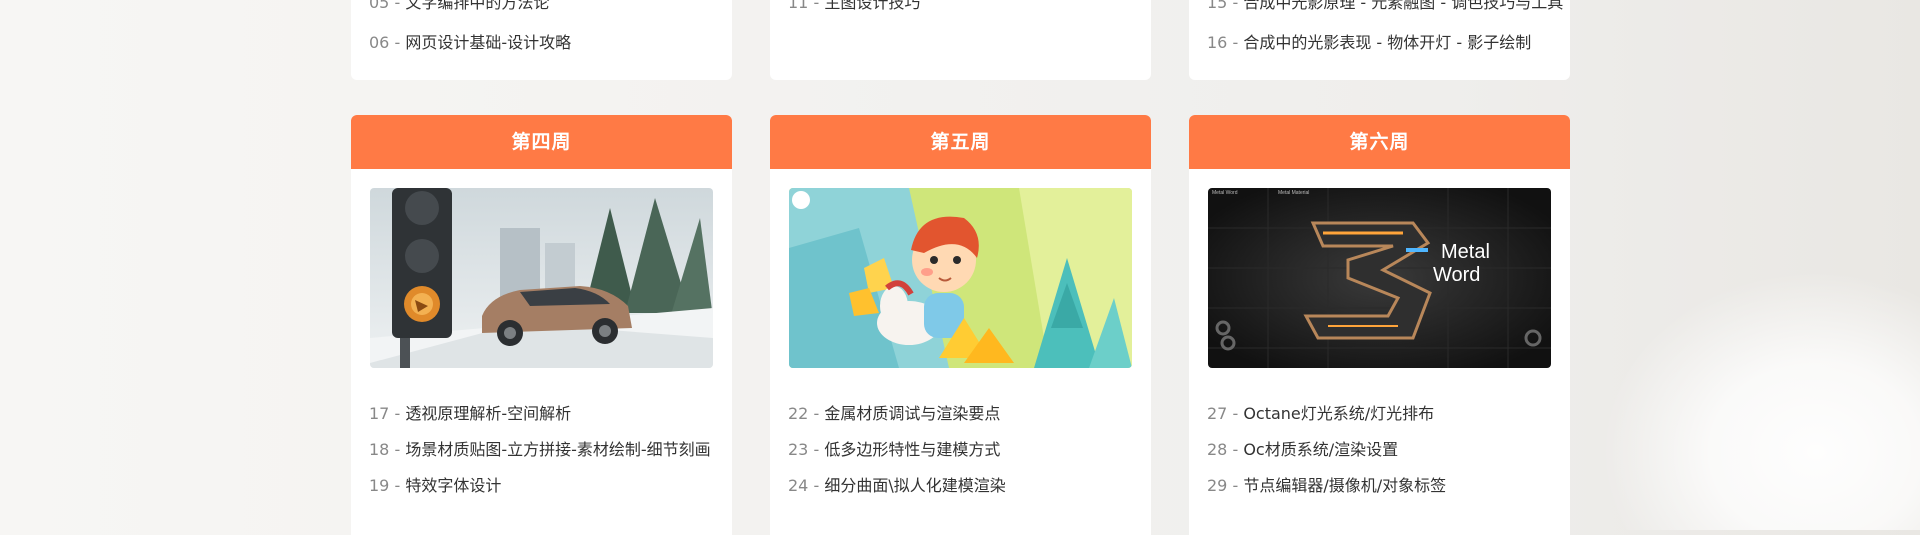 The height and width of the screenshot is (535, 1920). I want to click on lesson-item: 24 - 细分曲面\拟人化建模渲染, so click(897, 484).